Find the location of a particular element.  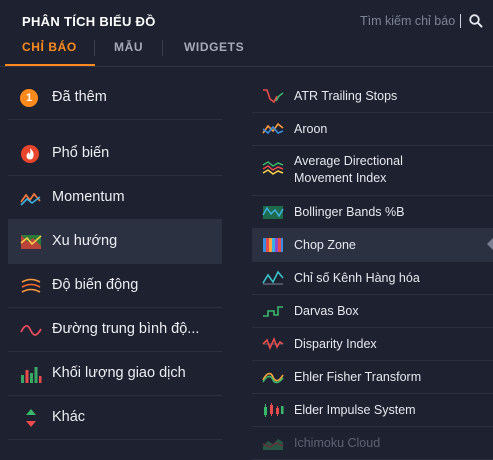

moving-average-icon is located at coordinates (31, 330).